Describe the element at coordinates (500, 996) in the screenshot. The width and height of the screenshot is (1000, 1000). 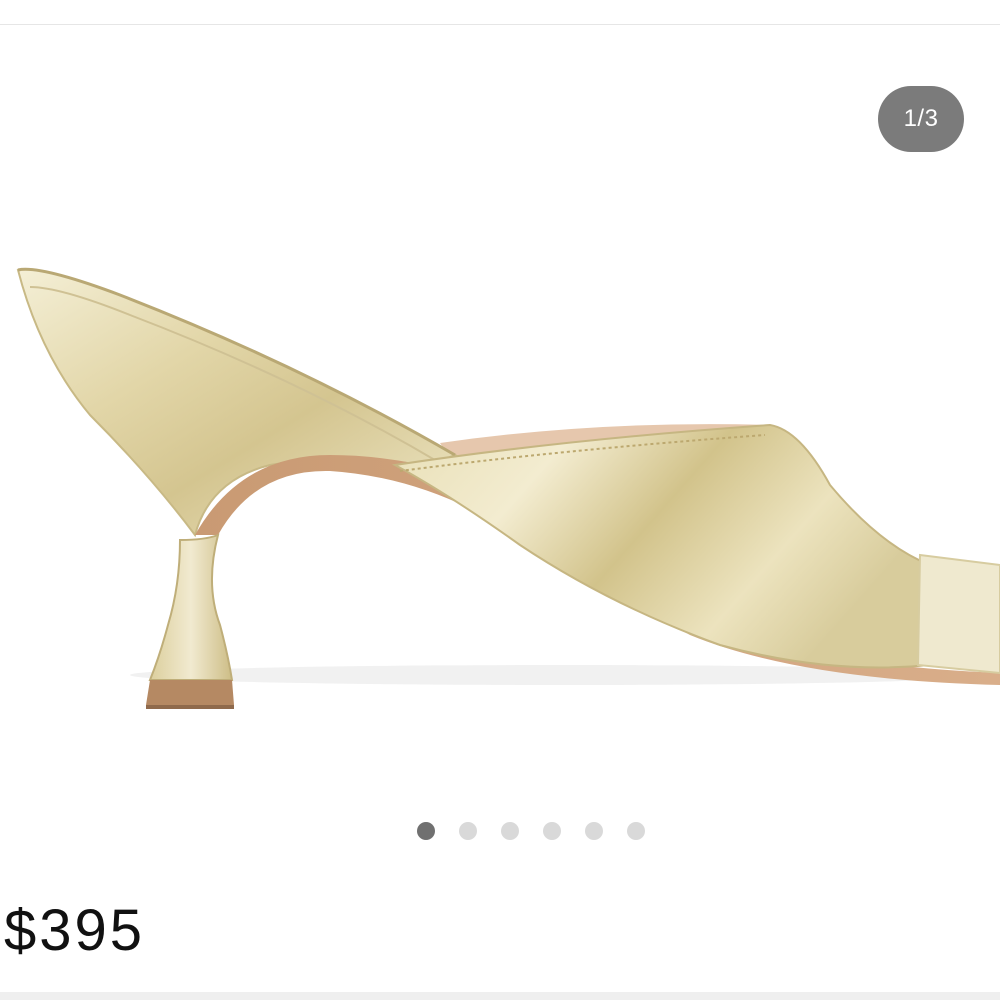
I see `bottom-divider` at that location.